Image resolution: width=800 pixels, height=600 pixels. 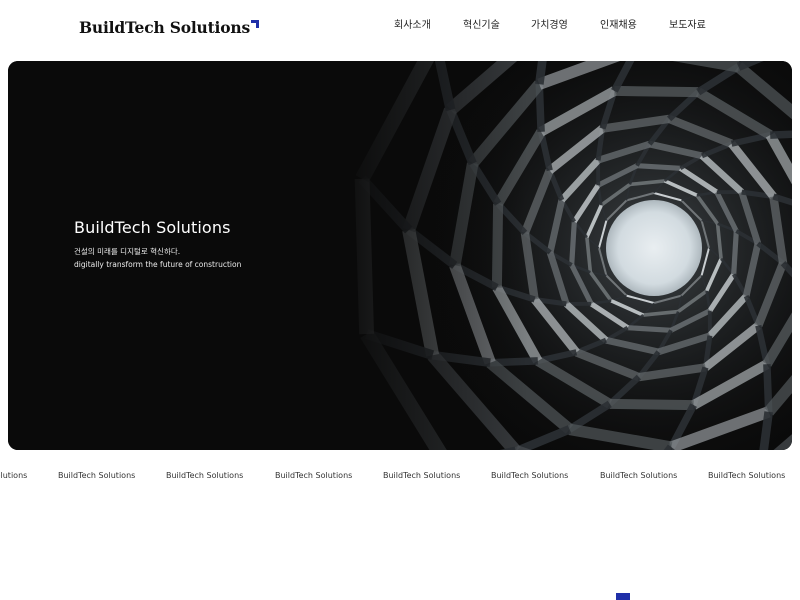 I want to click on nav-item-press: 보도자료, so click(x=687, y=26).